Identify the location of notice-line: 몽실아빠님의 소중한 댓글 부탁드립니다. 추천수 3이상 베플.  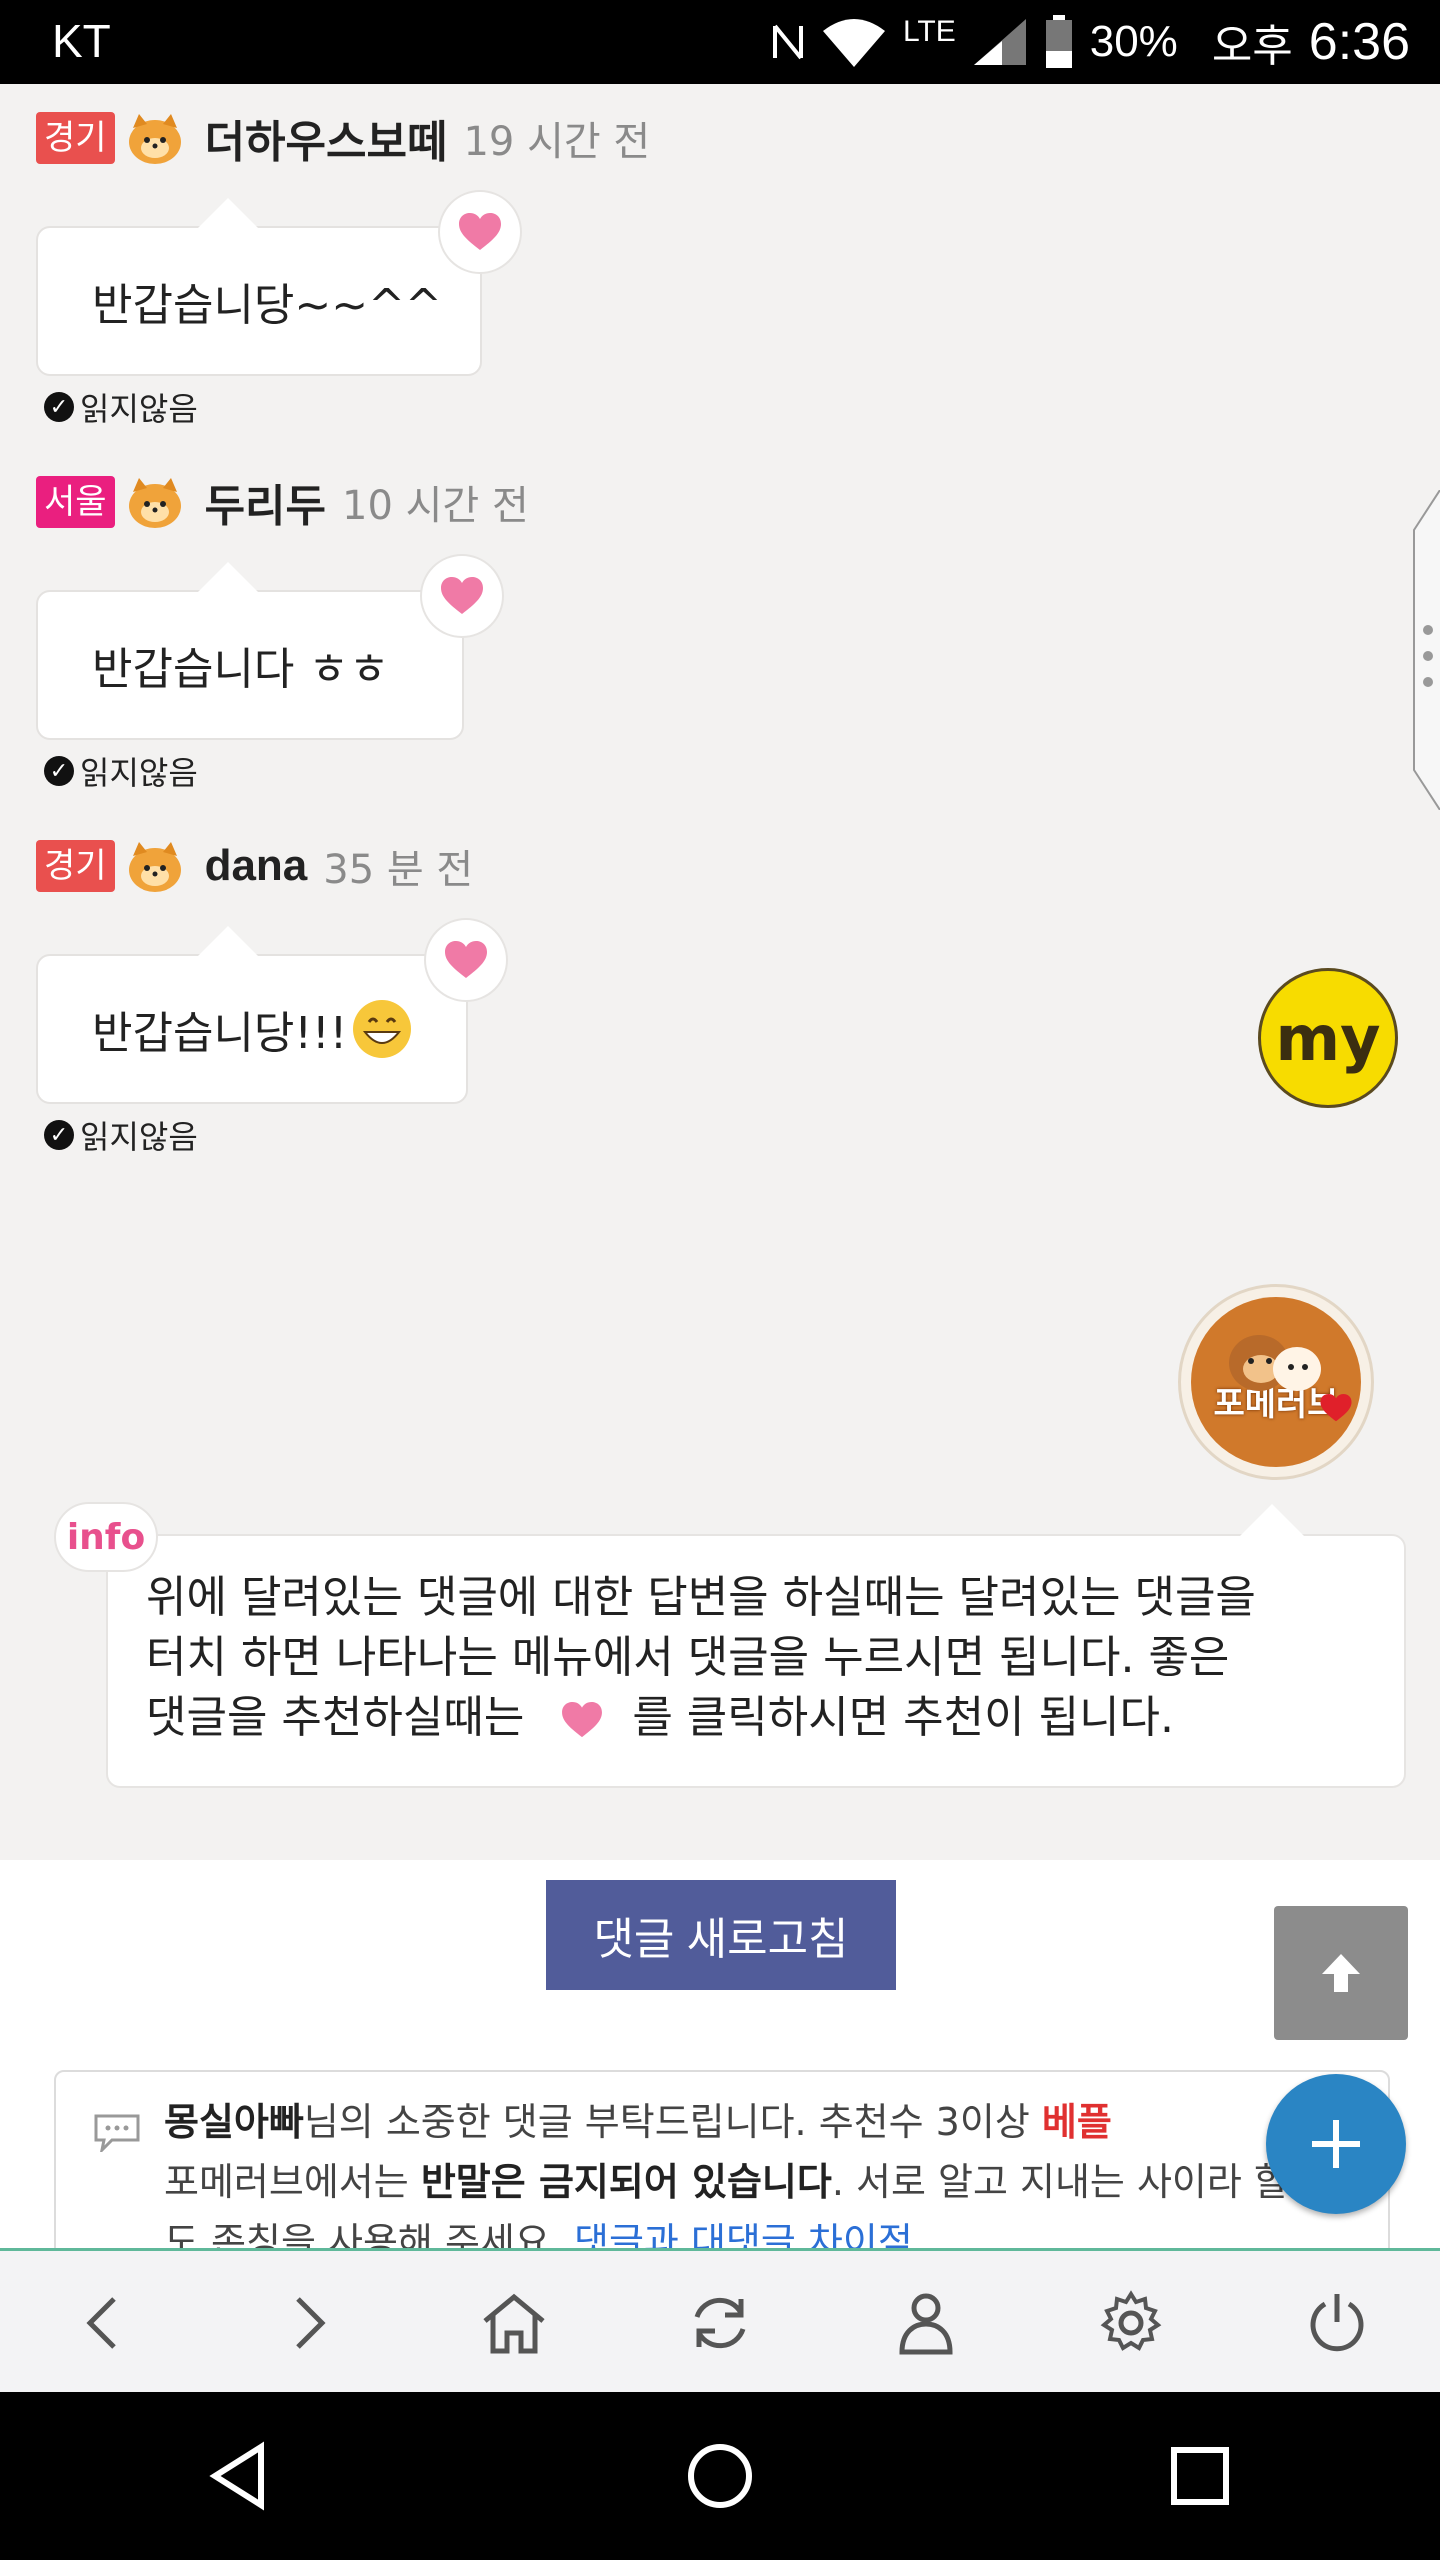
(776, 2122).